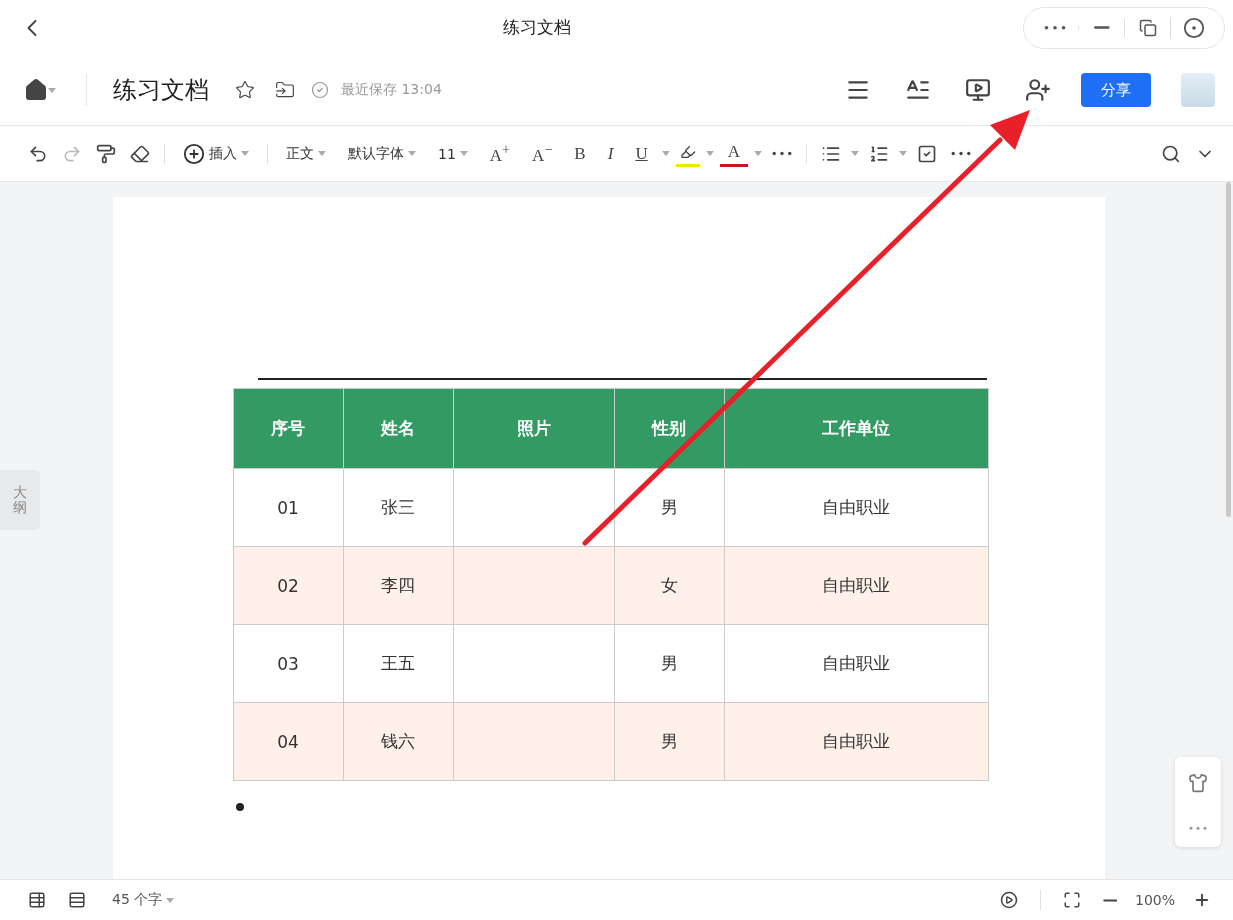 This screenshot has width=1233, height=920. Describe the element at coordinates (1171, 153) in the screenshot. I see `search-icon` at that location.